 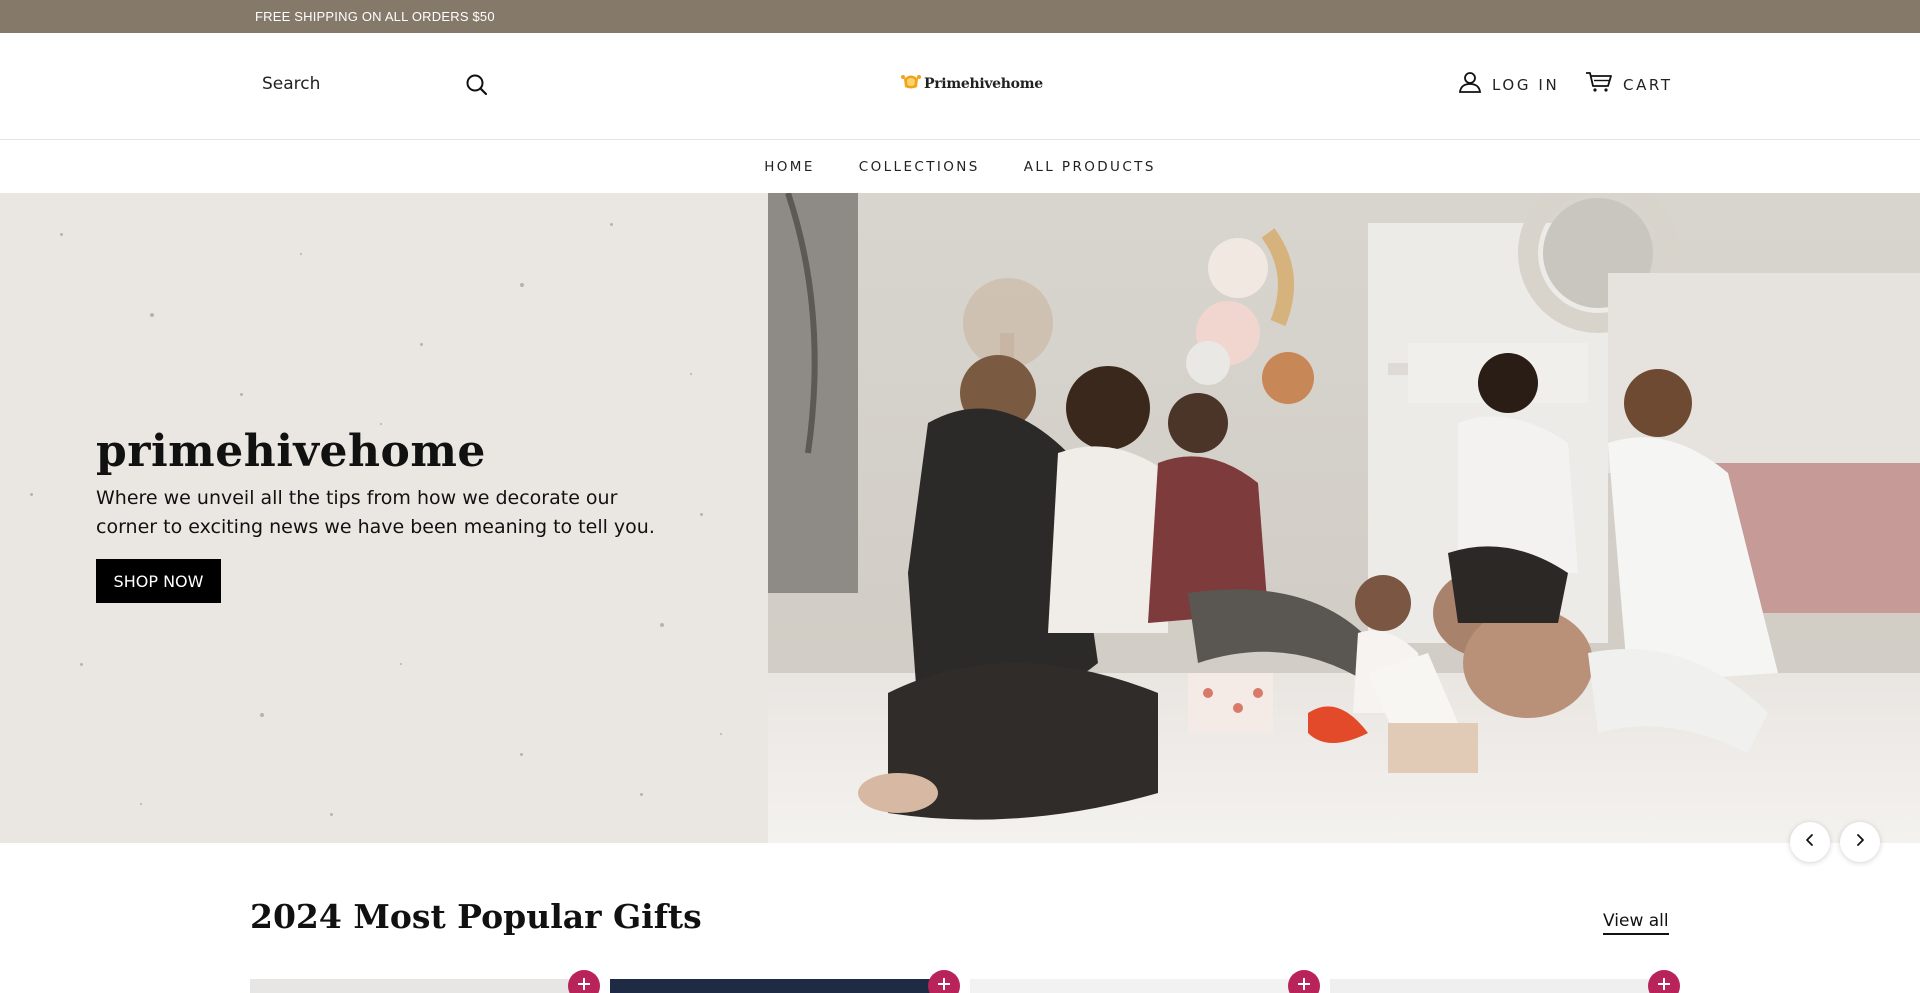 I want to click on announcement-bar: FREE SHIPPING ON ALL ORDERS $50, so click(x=960, y=16).